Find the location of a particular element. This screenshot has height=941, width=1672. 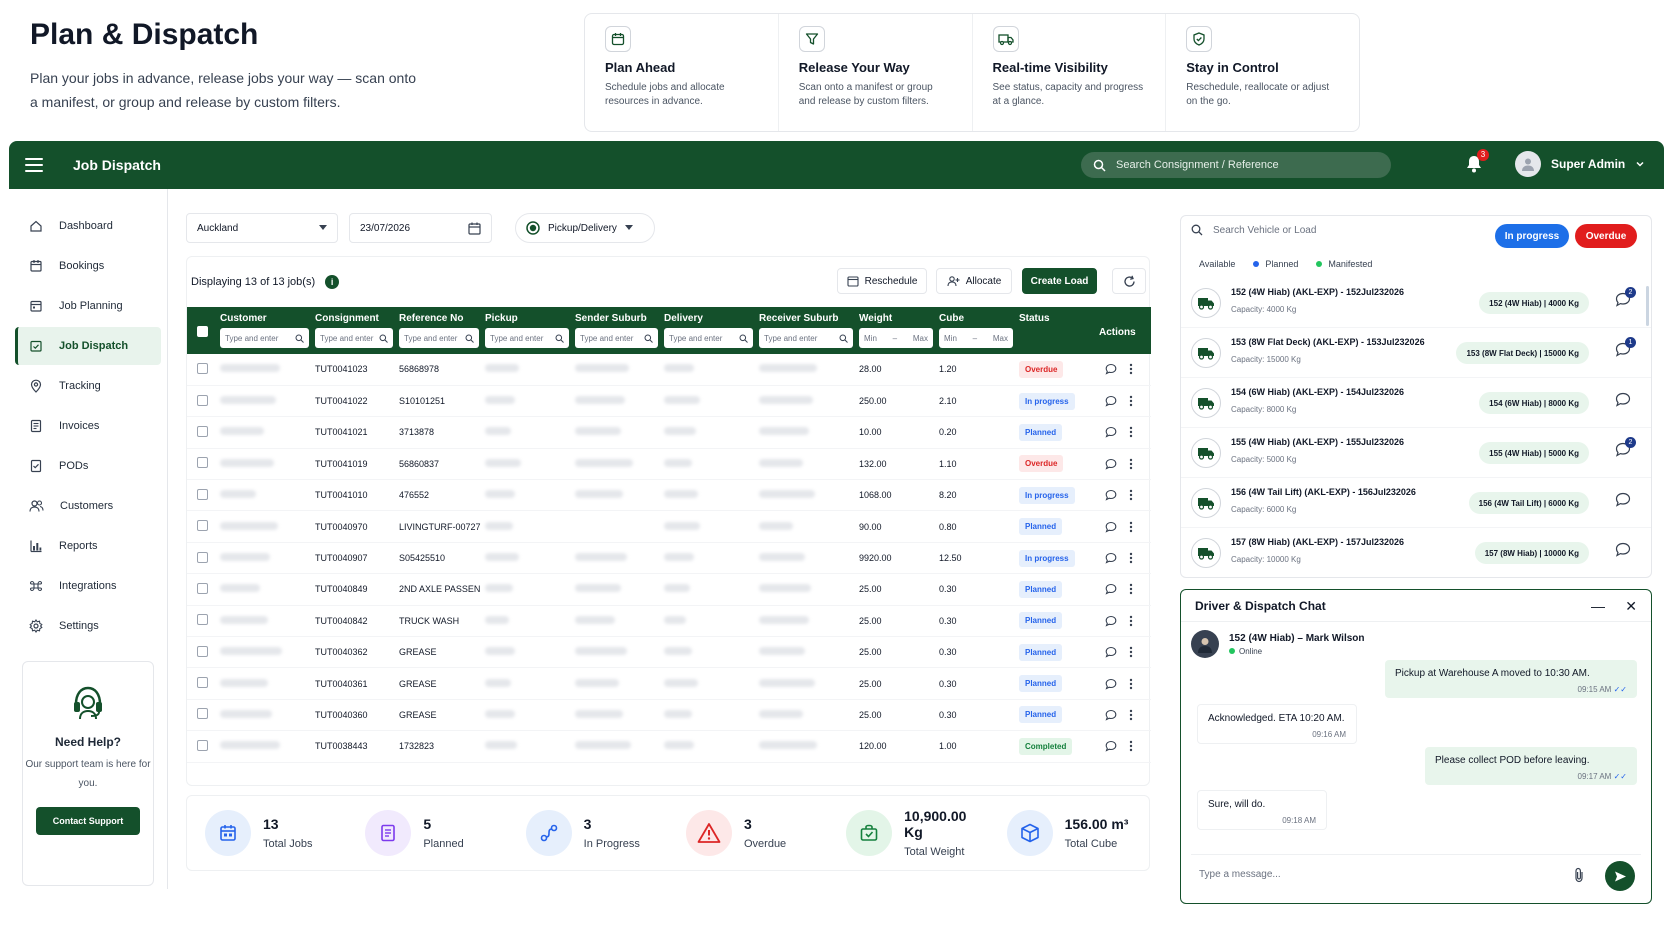

message-input is located at coordinates (1379, 874).